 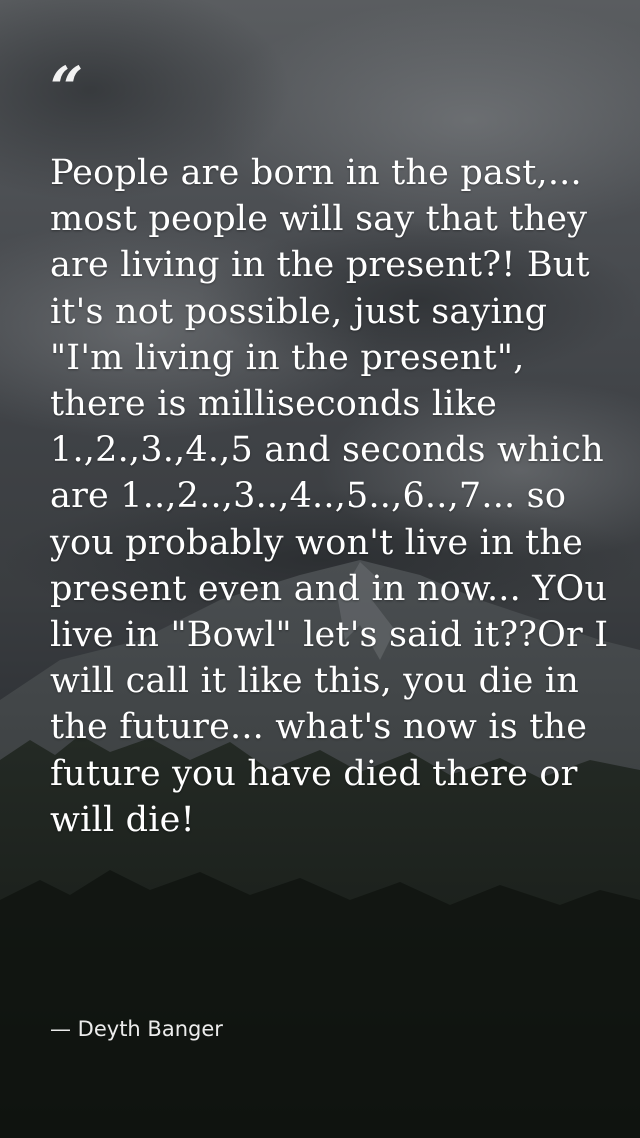 What do you see at coordinates (67, 88) in the screenshot?
I see `quotation-mark-icon: “` at bounding box center [67, 88].